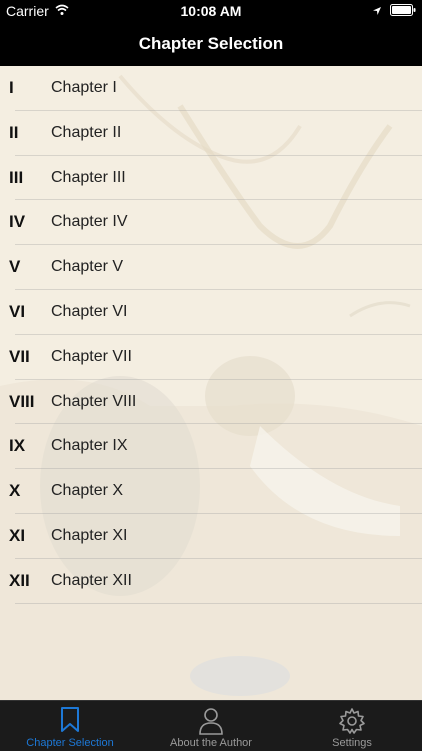 The height and width of the screenshot is (751, 422). Describe the element at coordinates (91, 356) in the screenshot. I see `chapter-label: Chapter VII` at that location.